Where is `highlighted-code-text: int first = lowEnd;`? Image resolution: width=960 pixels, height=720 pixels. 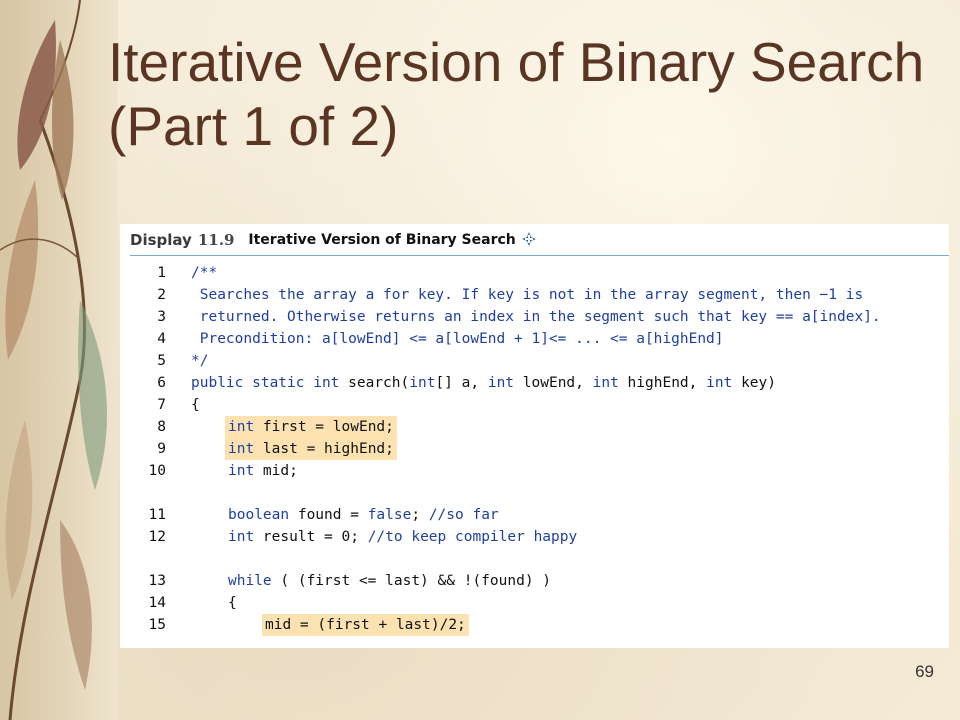
highlighted-code-text: int first = lowEnd; is located at coordinates (311, 427).